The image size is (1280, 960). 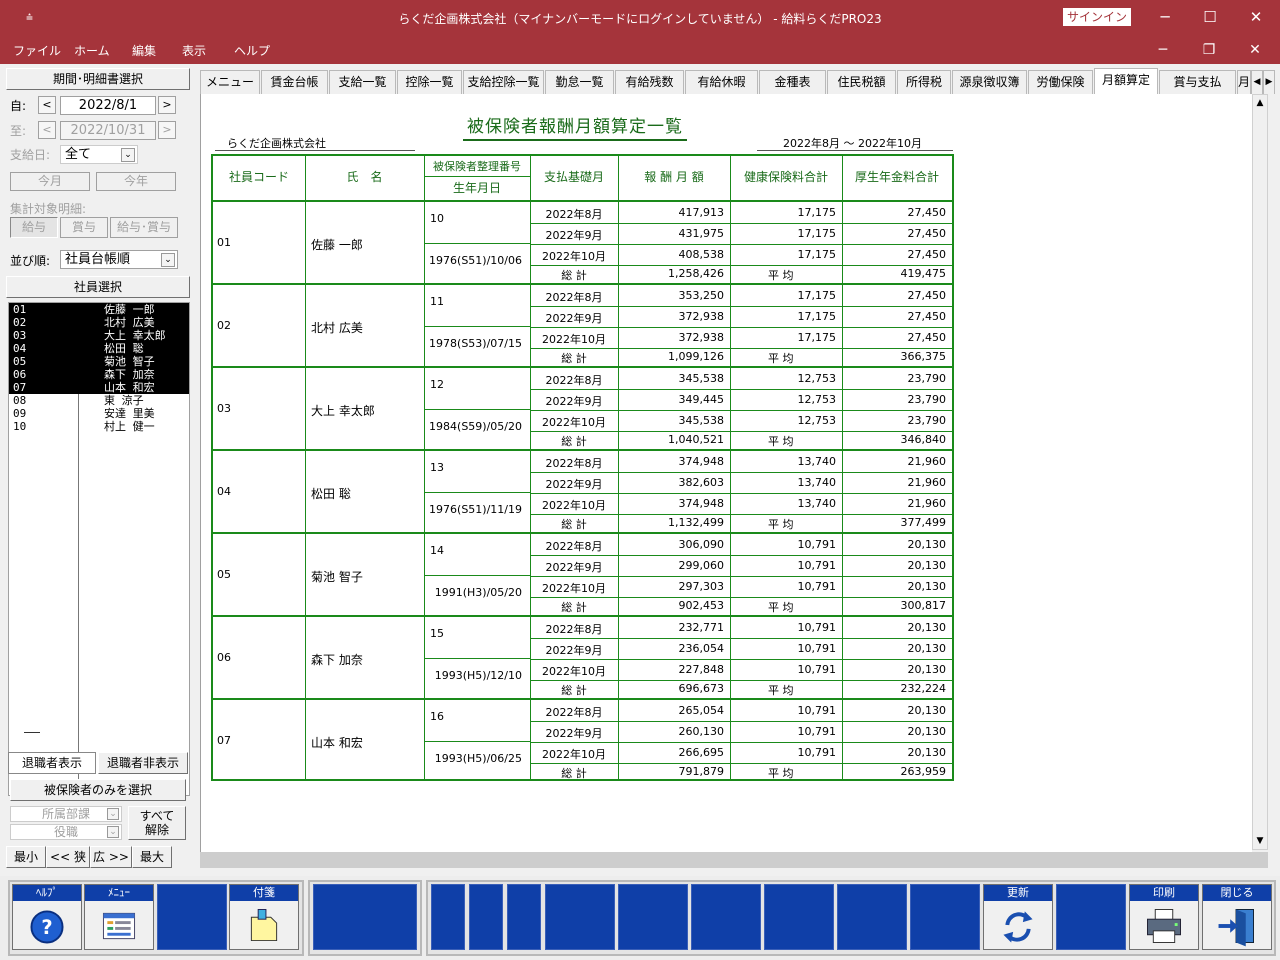 What do you see at coordinates (52, 763) in the screenshot?
I see `show-retired-tab: 退職者表示` at bounding box center [52, 763].